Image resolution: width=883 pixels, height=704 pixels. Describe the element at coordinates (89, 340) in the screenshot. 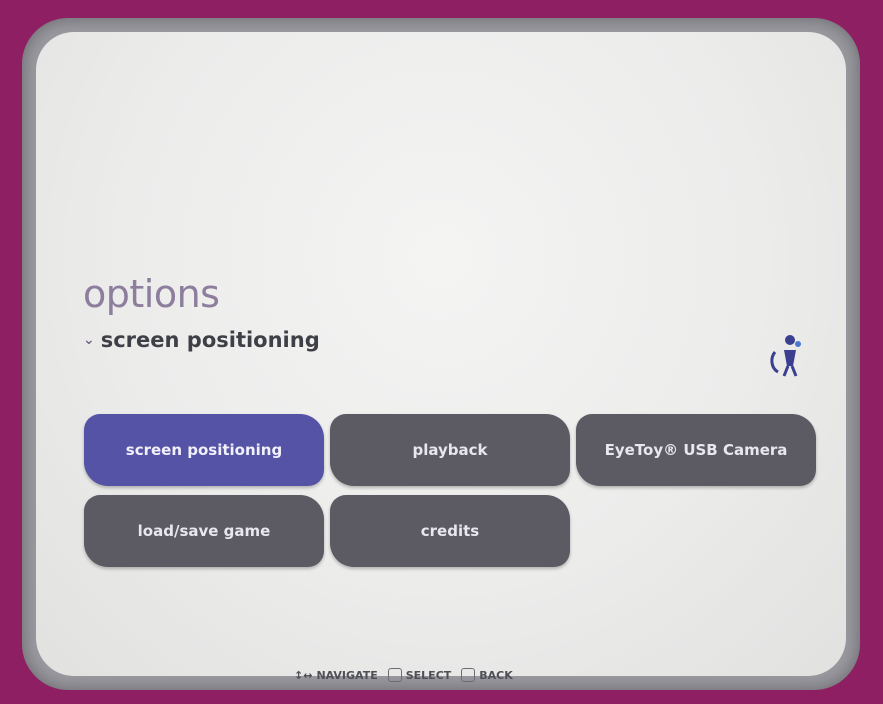

I see `chevron-down-icon: ⌄` at that location.